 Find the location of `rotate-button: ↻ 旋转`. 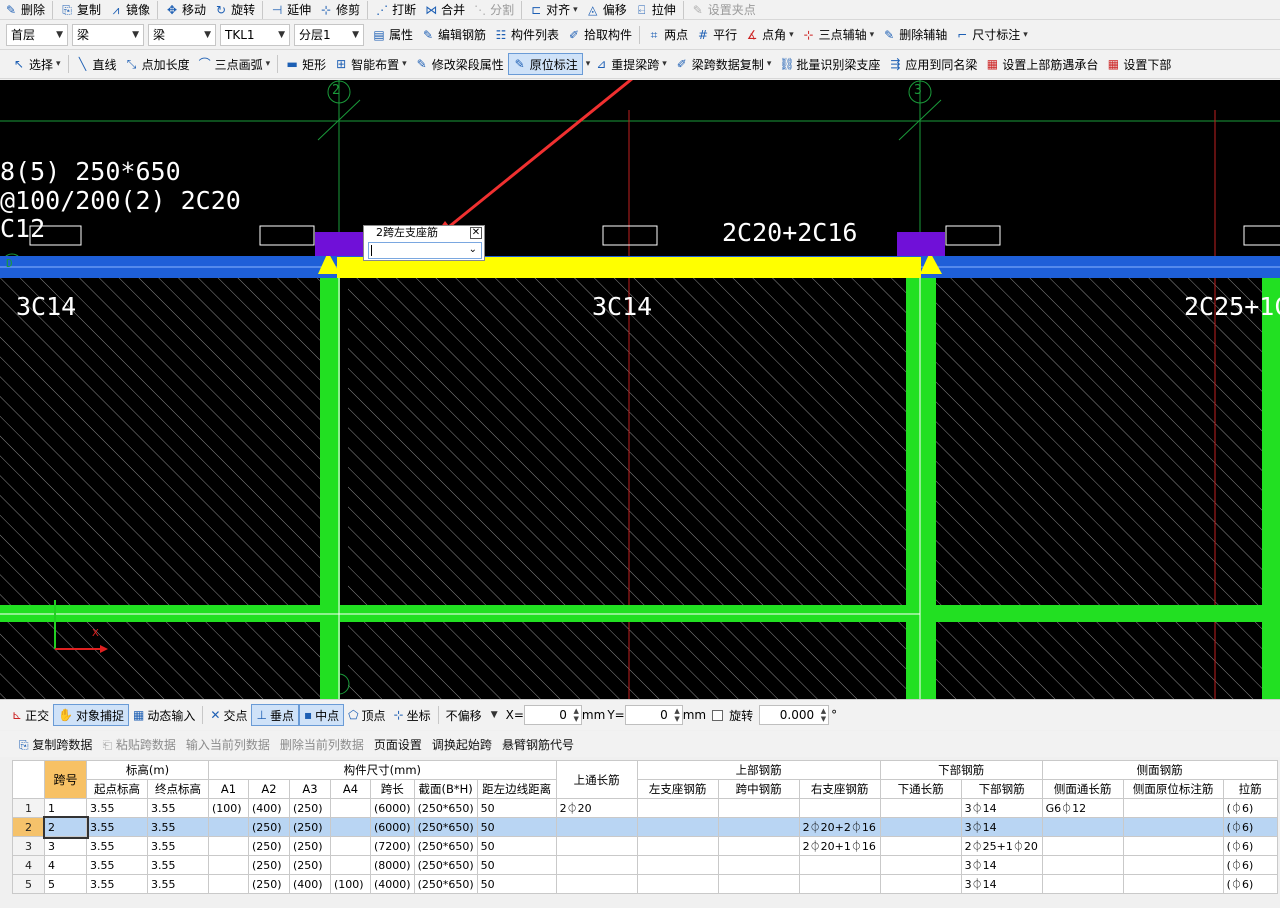

rotate-button: ↻ 旋转 is located at coordinates (234, 9).